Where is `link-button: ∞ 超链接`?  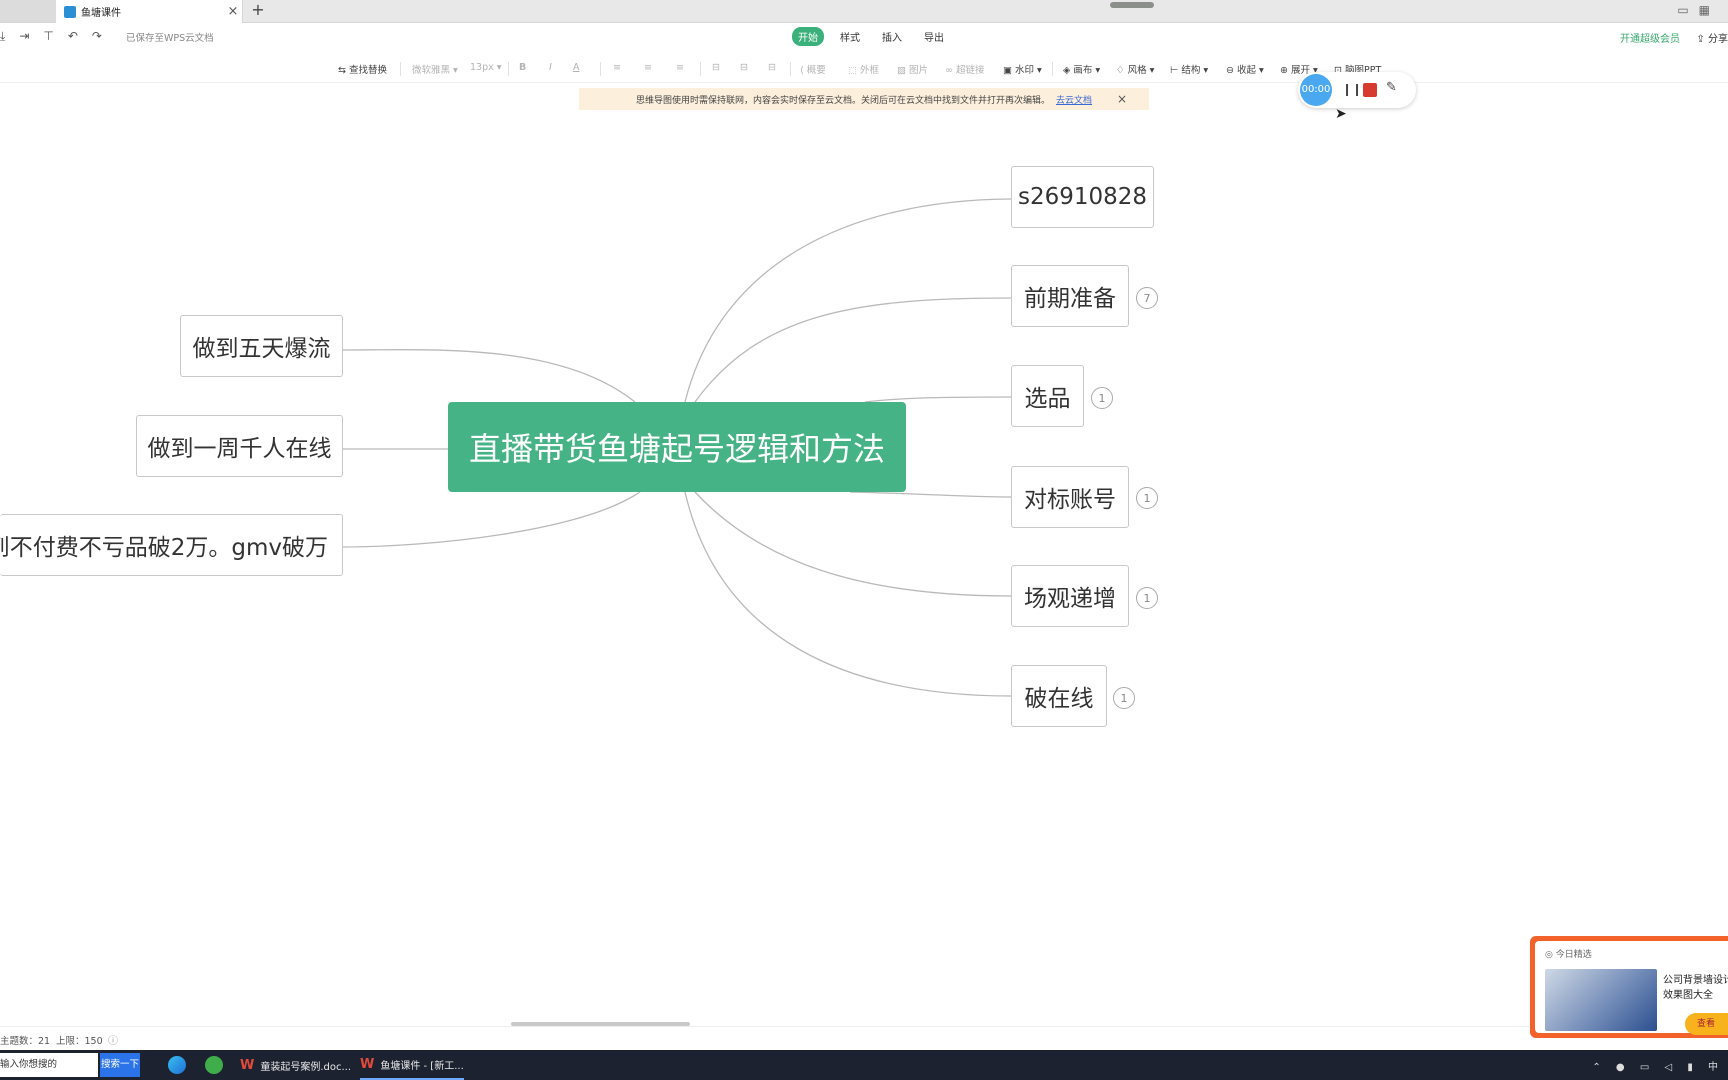 link-button: ∞ 超链接 is located at coordinates (964, 69).